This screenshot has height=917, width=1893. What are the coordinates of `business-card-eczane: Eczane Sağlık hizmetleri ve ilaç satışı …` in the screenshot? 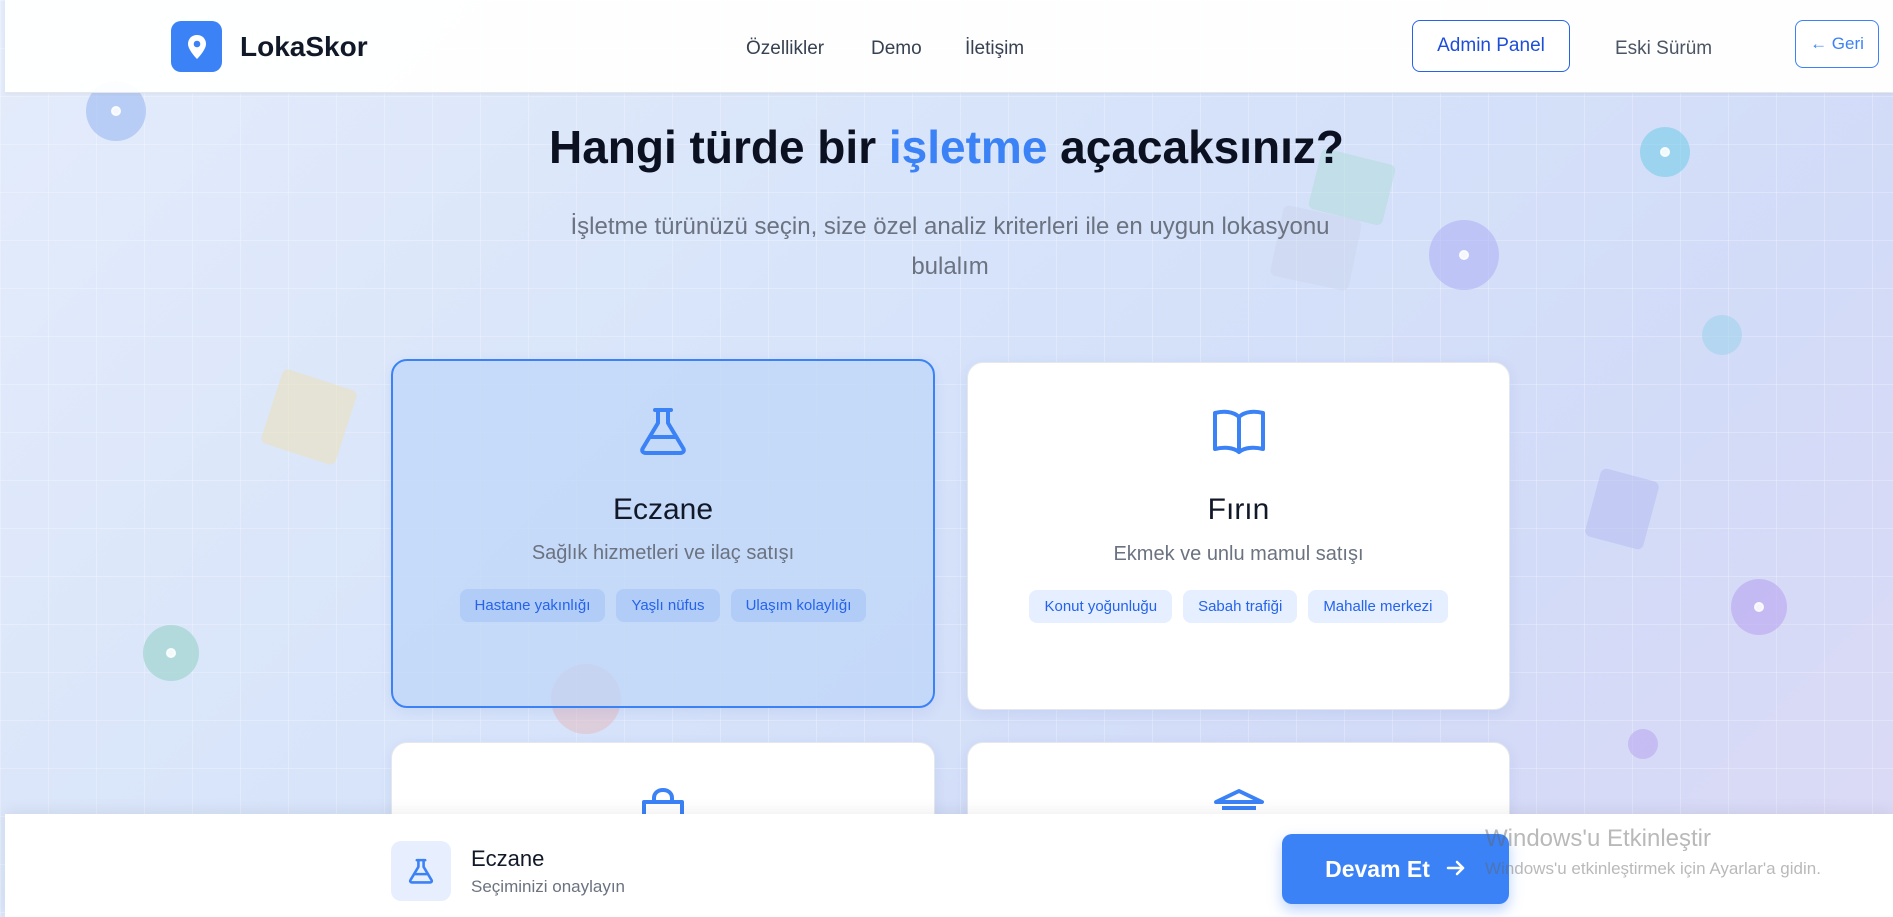 It's located at (663, 533).